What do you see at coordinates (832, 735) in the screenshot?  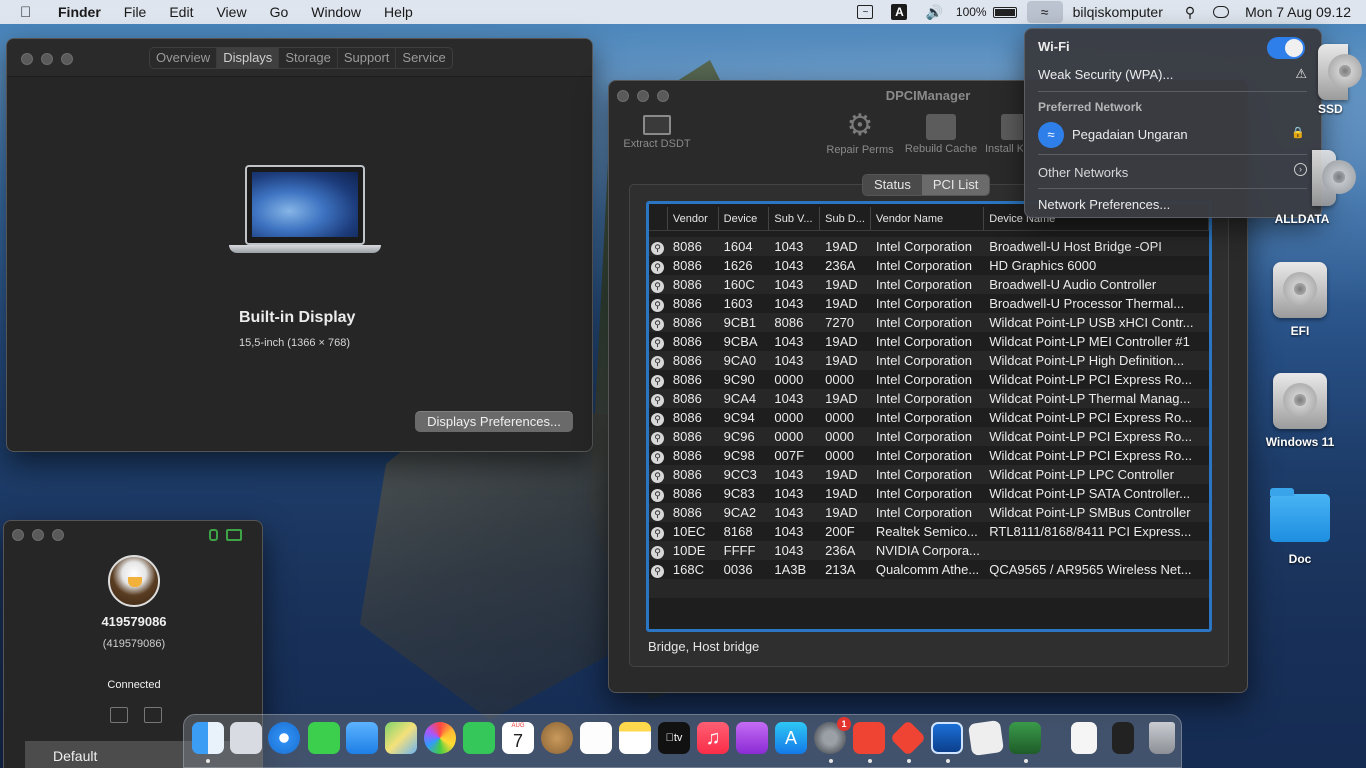 I see `dock-system-preferences-icon: 1` at bounding box center [832, 735].